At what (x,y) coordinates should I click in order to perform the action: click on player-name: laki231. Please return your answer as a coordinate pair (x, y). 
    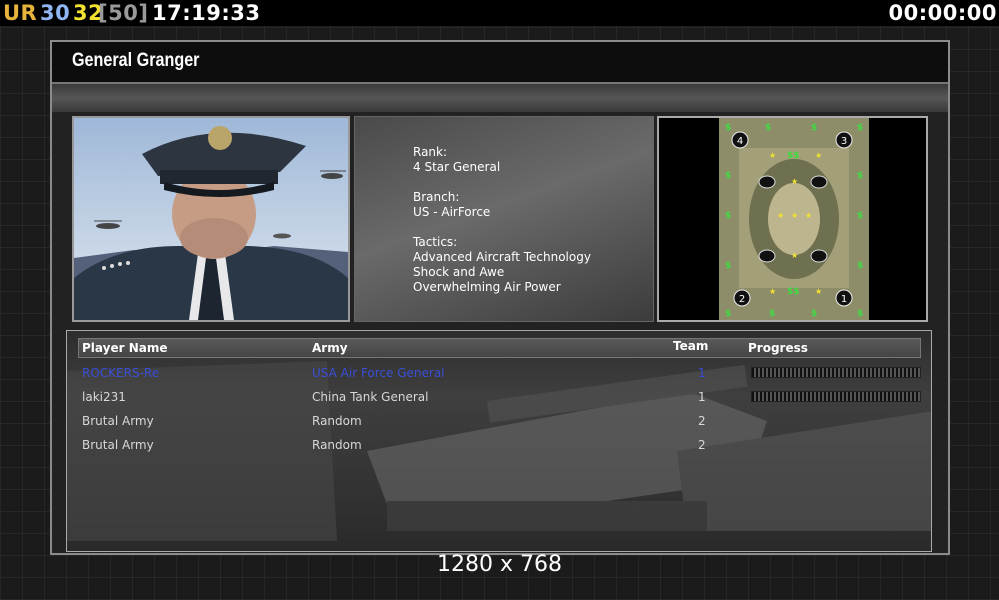
    Looking at the image, I should click on (104, 397).